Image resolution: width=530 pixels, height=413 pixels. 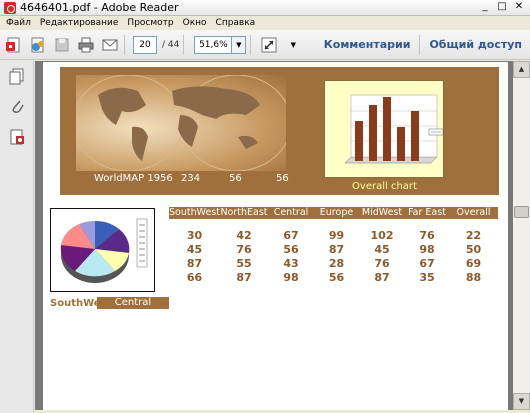 I want to click on overall-bar-chart, so click(x=384, y=129).